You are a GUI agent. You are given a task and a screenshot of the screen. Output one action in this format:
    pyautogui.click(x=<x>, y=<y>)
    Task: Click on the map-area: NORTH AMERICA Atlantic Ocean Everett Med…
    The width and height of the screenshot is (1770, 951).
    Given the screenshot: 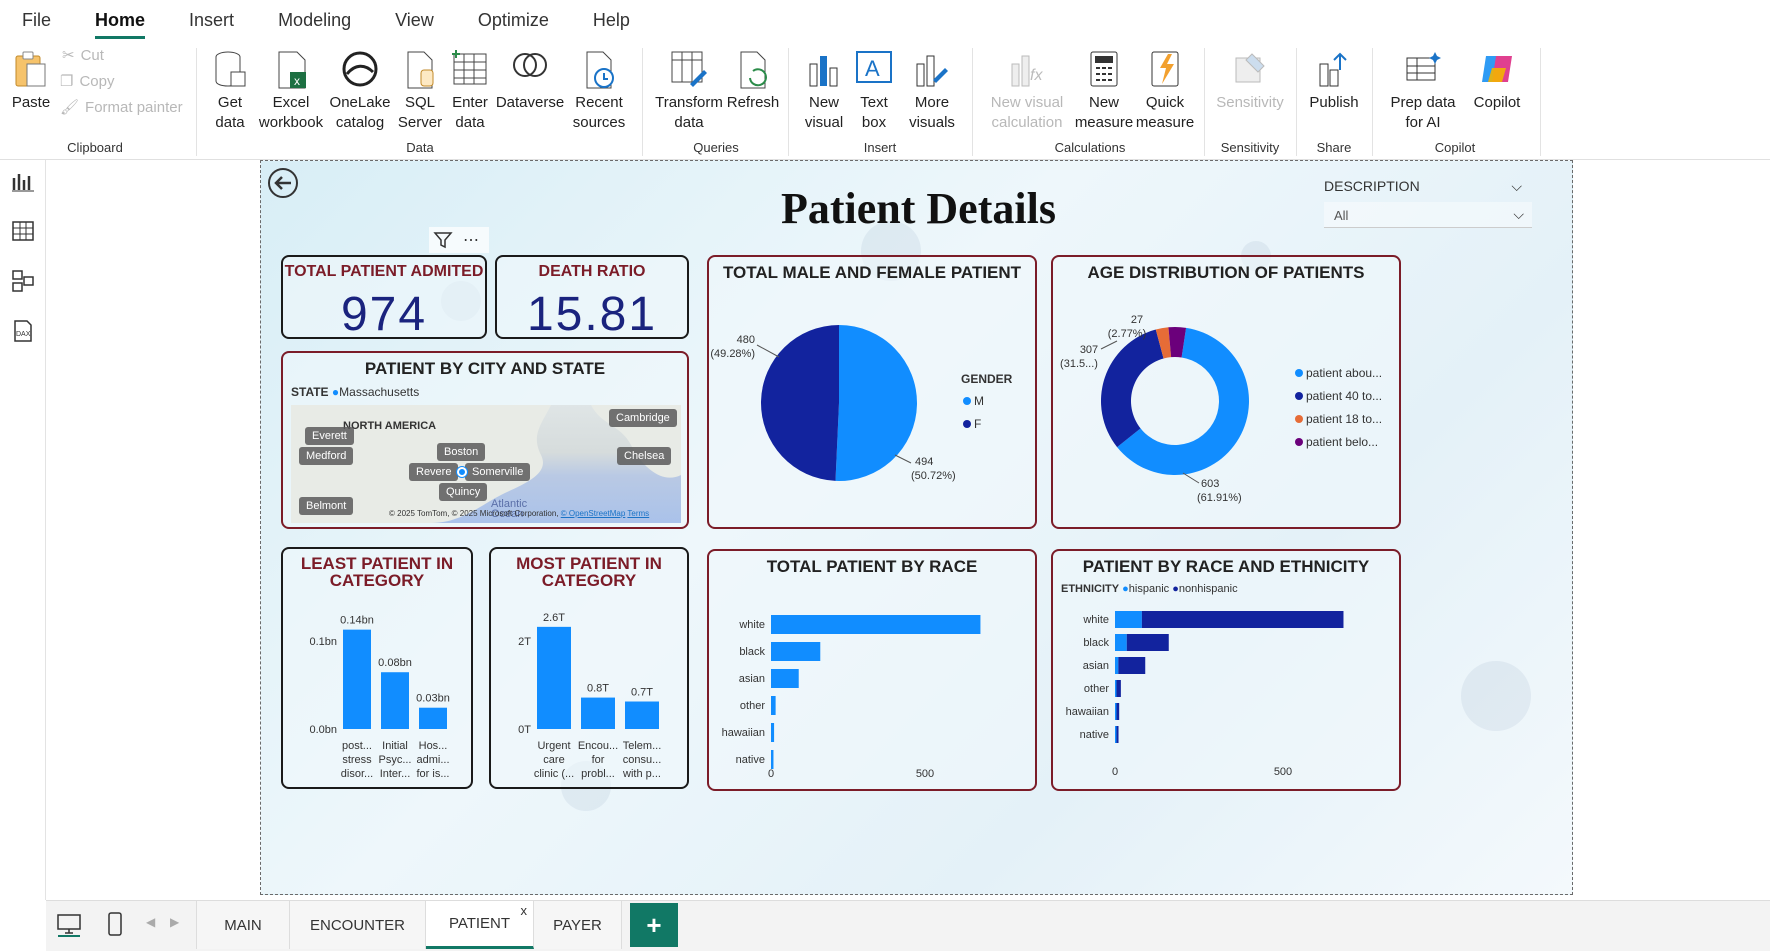 What is the action you would take?
    pyautogui.click(x=486, y=464)
    